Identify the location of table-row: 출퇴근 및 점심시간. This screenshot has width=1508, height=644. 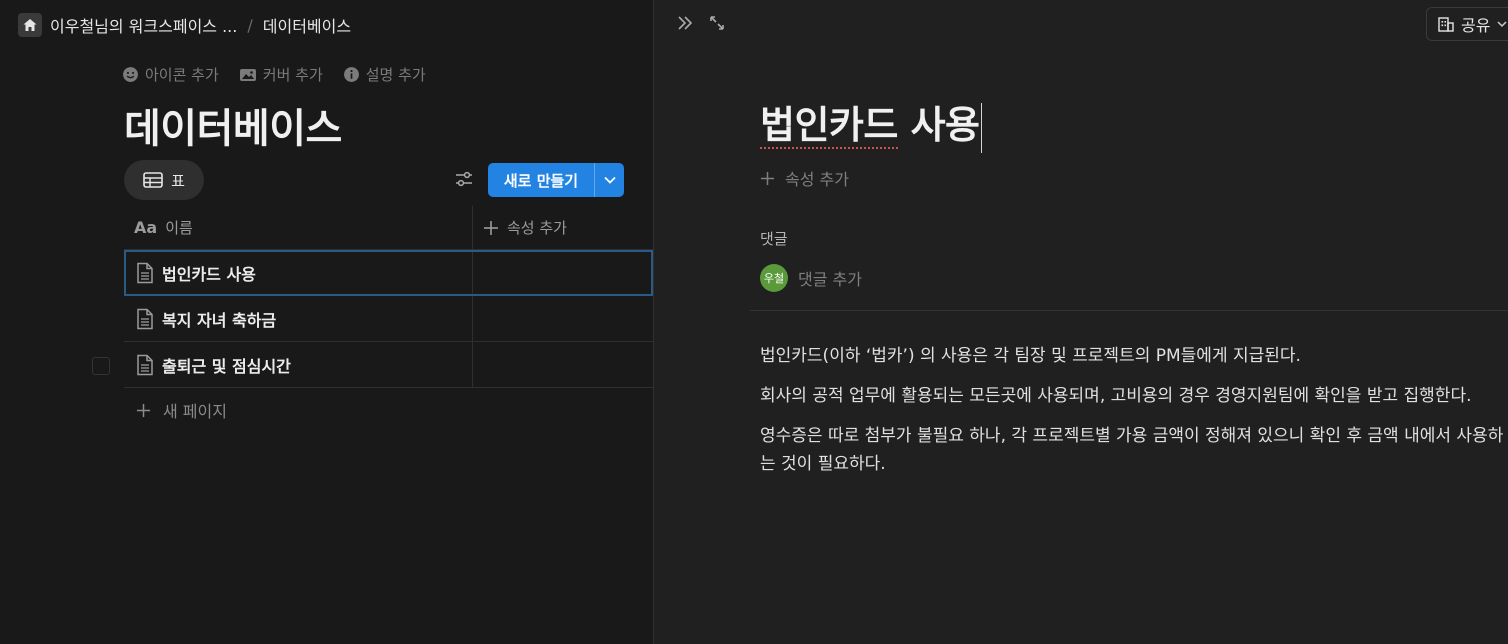
(388, 365).